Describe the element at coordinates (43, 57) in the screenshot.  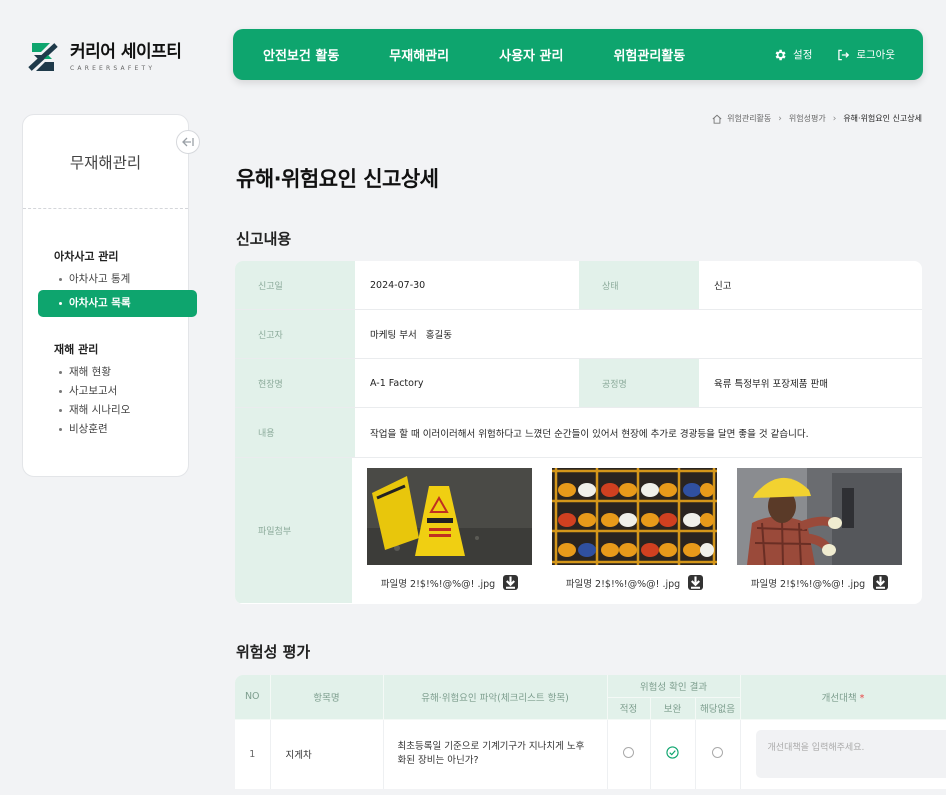
I see `careersafety-logo-icon` at that location.